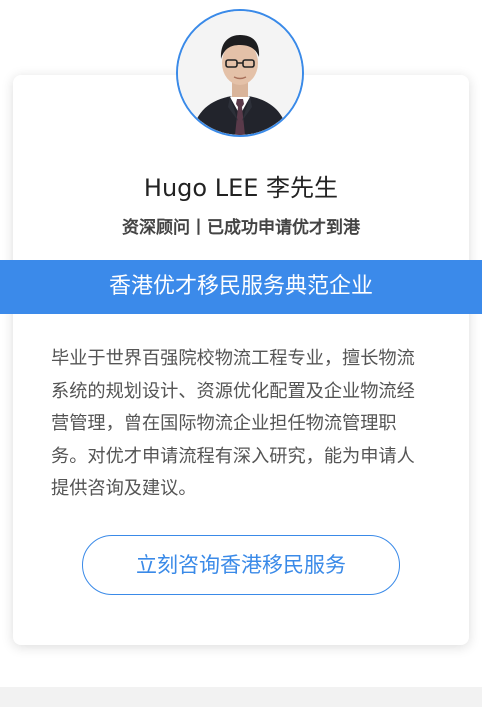 Image resolution: width=482 pixels, height=707 pixels. Describe the element at coordinates (241, 697) in the screenshot. I see `page-bottom-divider` at that location.